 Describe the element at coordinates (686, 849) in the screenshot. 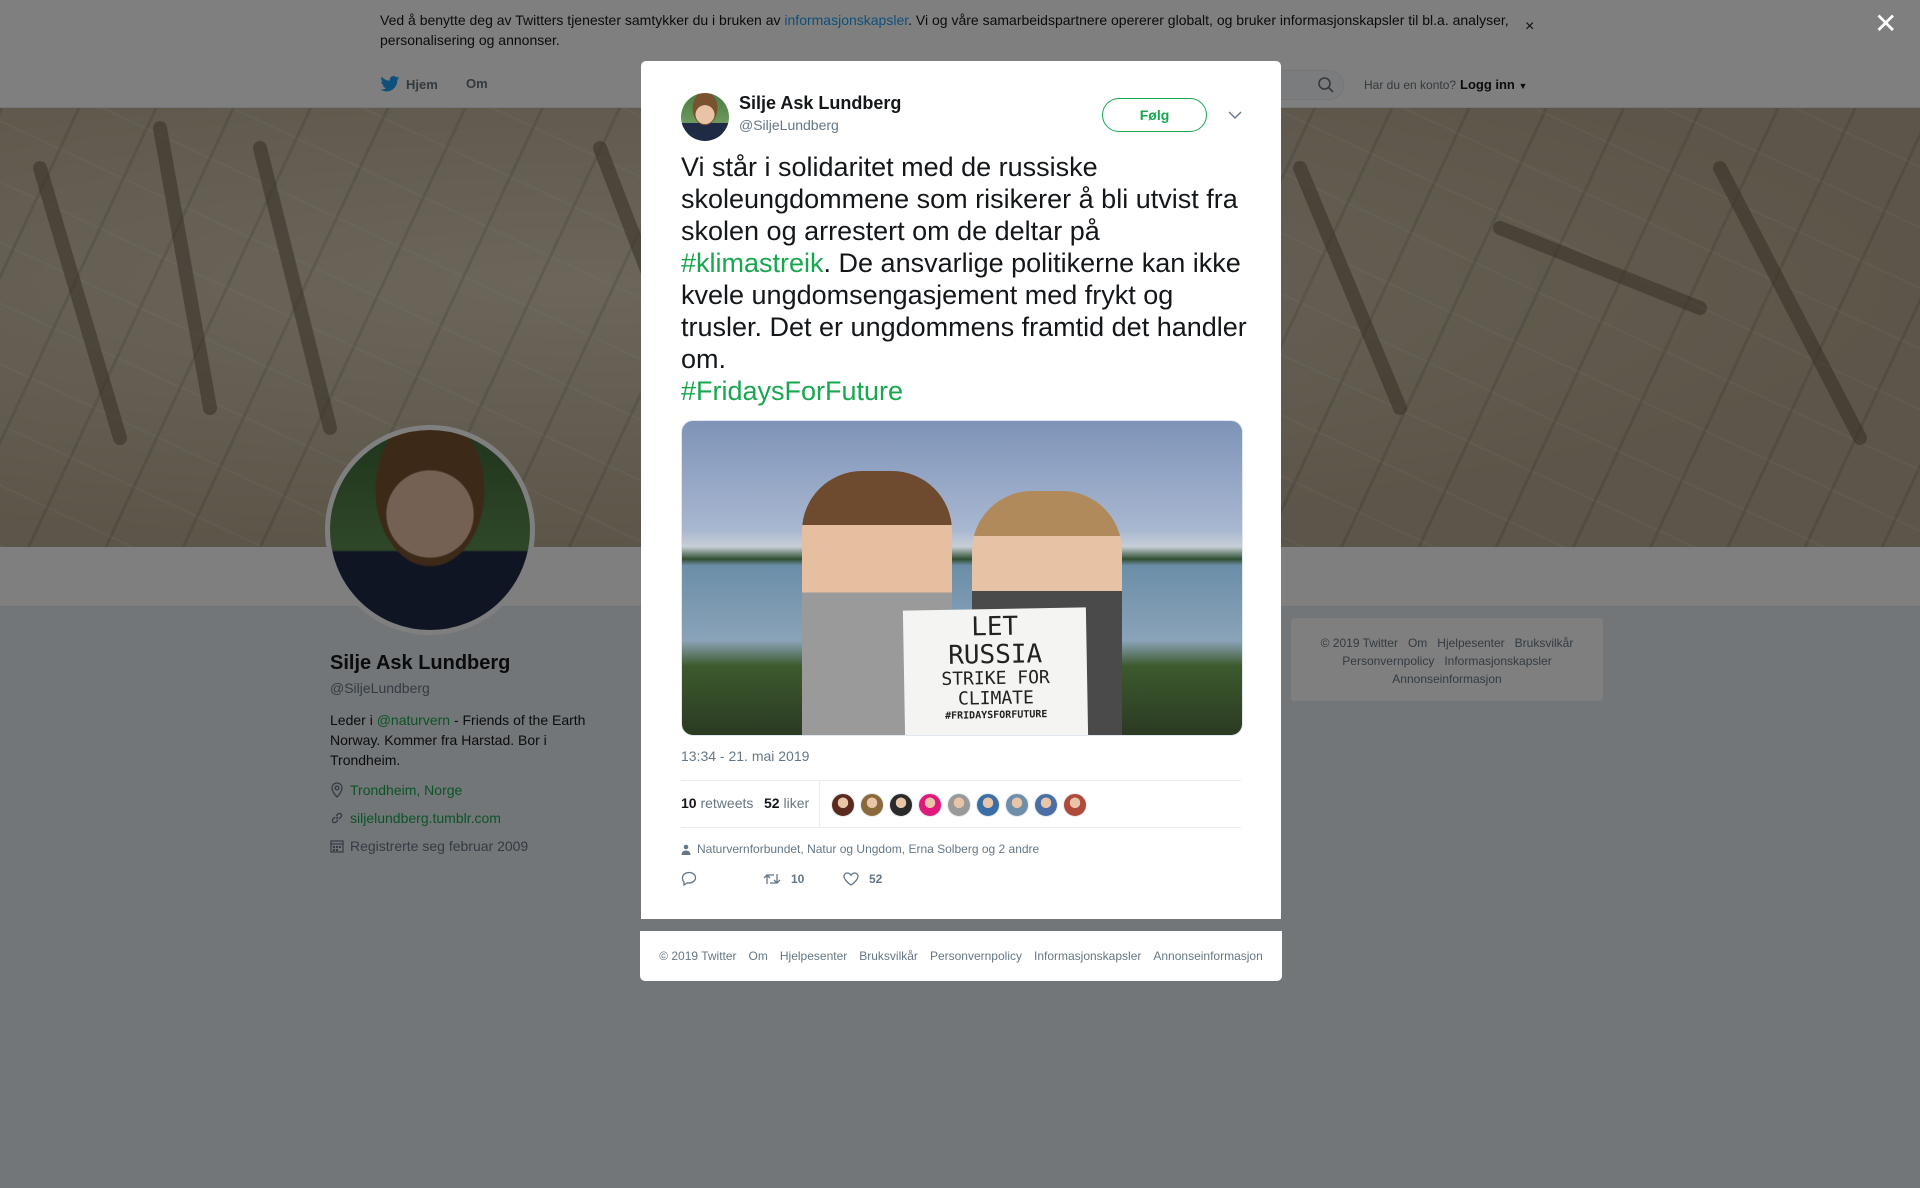

I see `person-icon` at that location.